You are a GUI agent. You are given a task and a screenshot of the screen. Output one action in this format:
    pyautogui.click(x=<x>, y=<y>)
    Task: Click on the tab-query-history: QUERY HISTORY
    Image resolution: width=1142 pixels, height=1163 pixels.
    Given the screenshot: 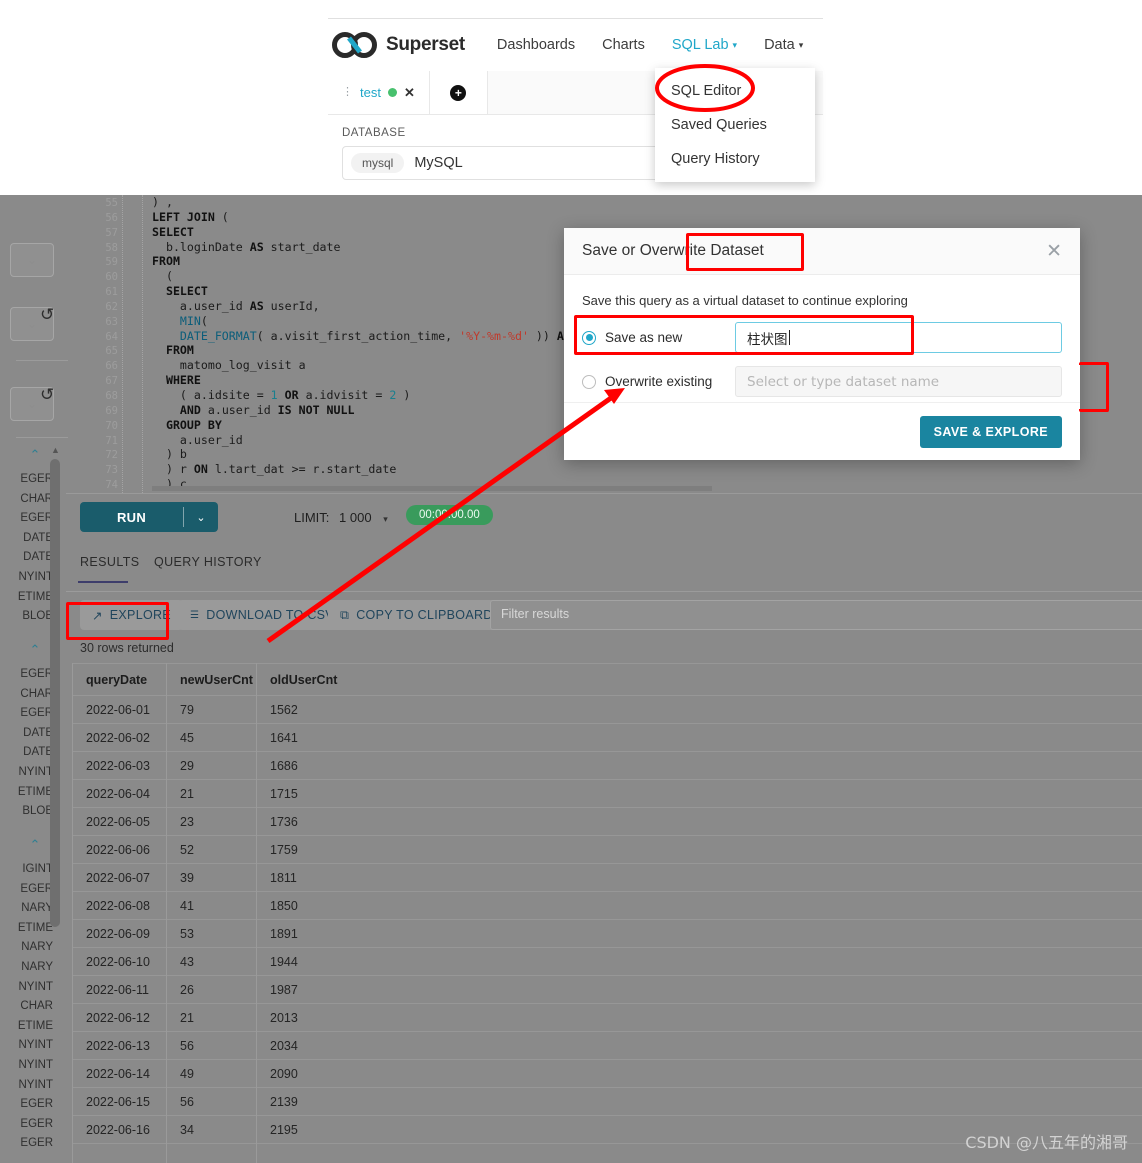 What is the action you would take?
    pyautogui.click(x=208, y=562)
    